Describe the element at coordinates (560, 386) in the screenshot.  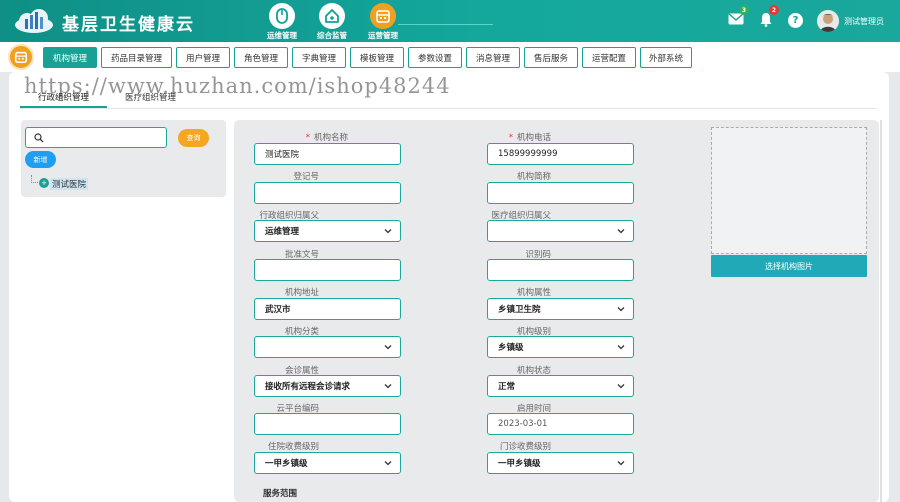
I see `status-select: 正常` at that location.